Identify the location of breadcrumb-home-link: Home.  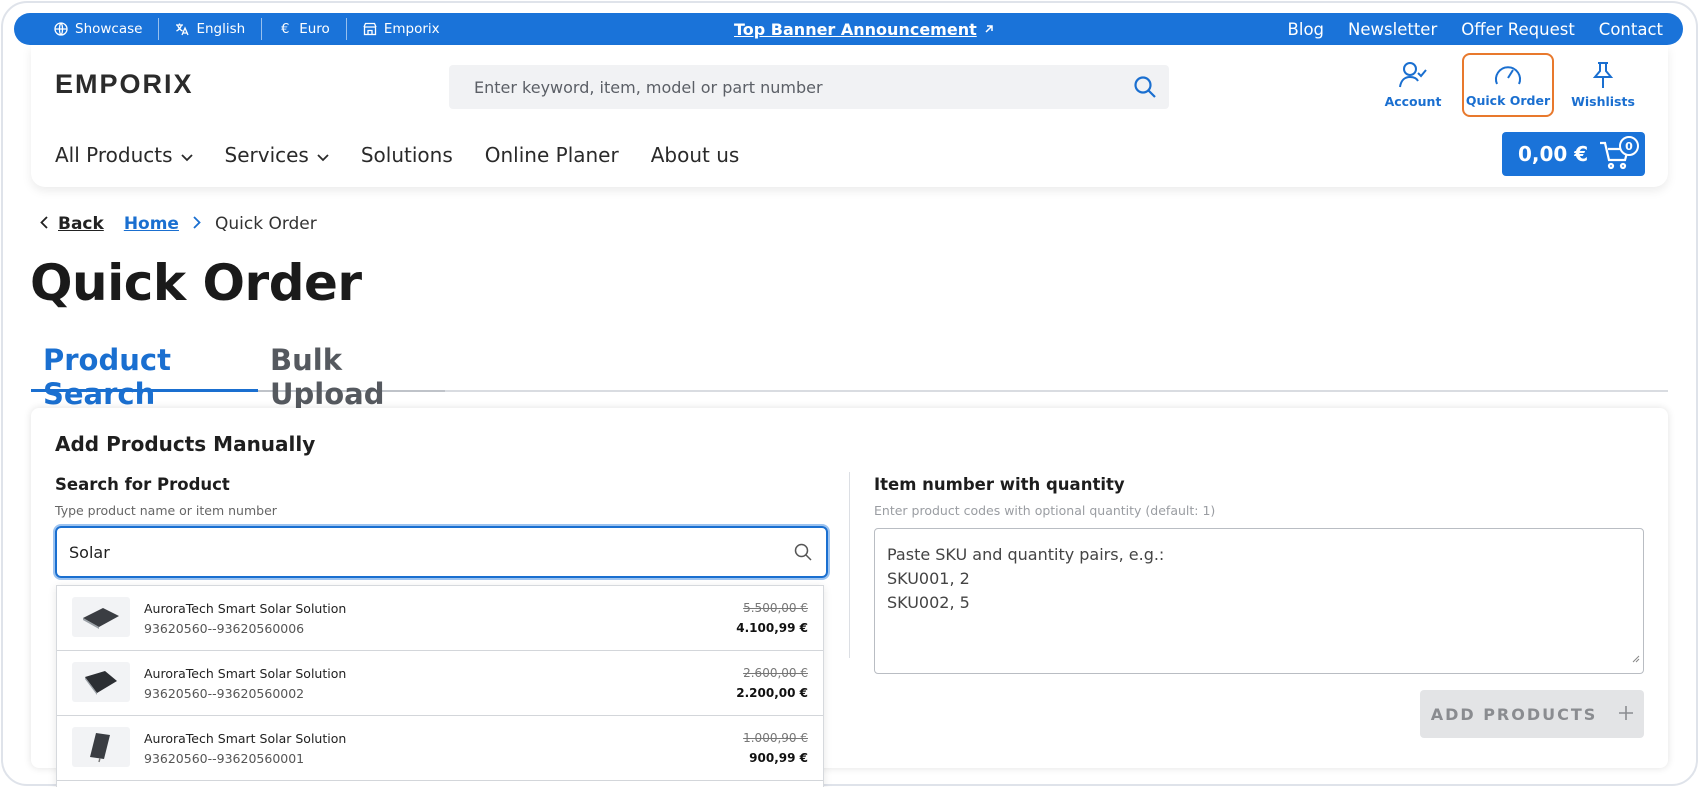
(151, 224).